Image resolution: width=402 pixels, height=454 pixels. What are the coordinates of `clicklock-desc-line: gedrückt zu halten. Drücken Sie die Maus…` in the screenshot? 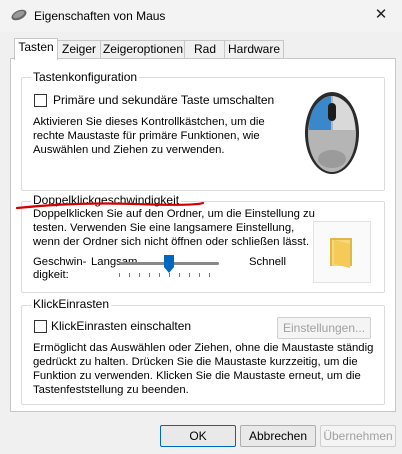 It's located at (195, 362).